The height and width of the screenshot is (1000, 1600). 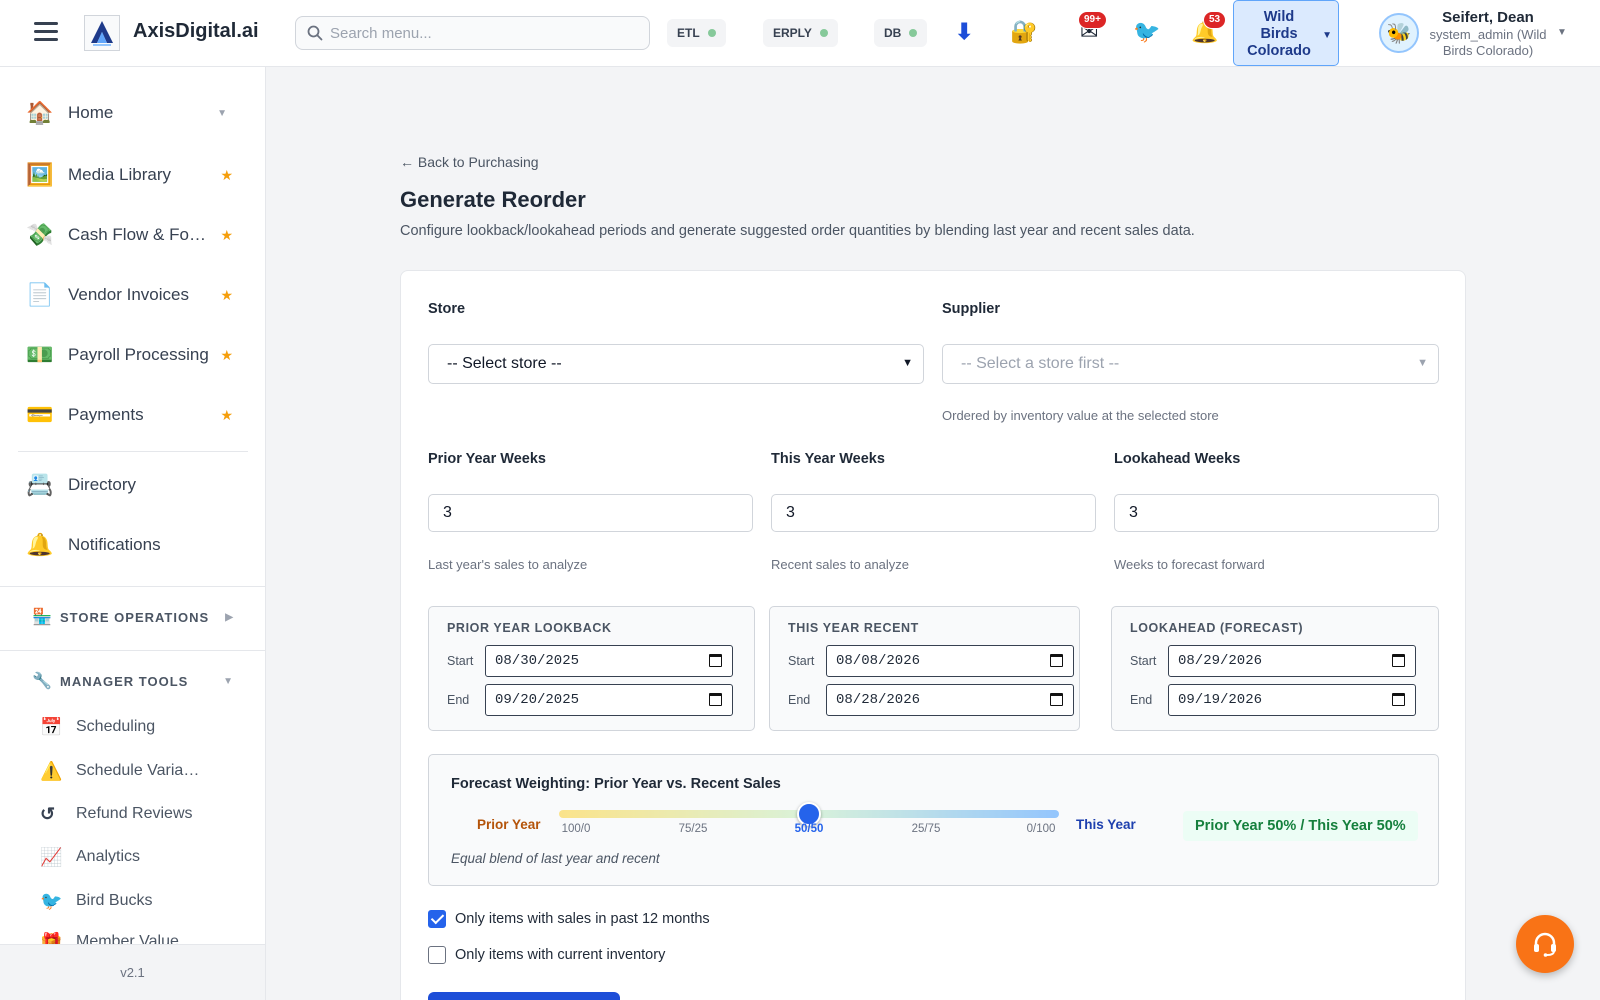 What do you see at coordinates (437, 955) in the screenshot?
I see `current-inventory-checkbox` at bounding box center [437, 955].